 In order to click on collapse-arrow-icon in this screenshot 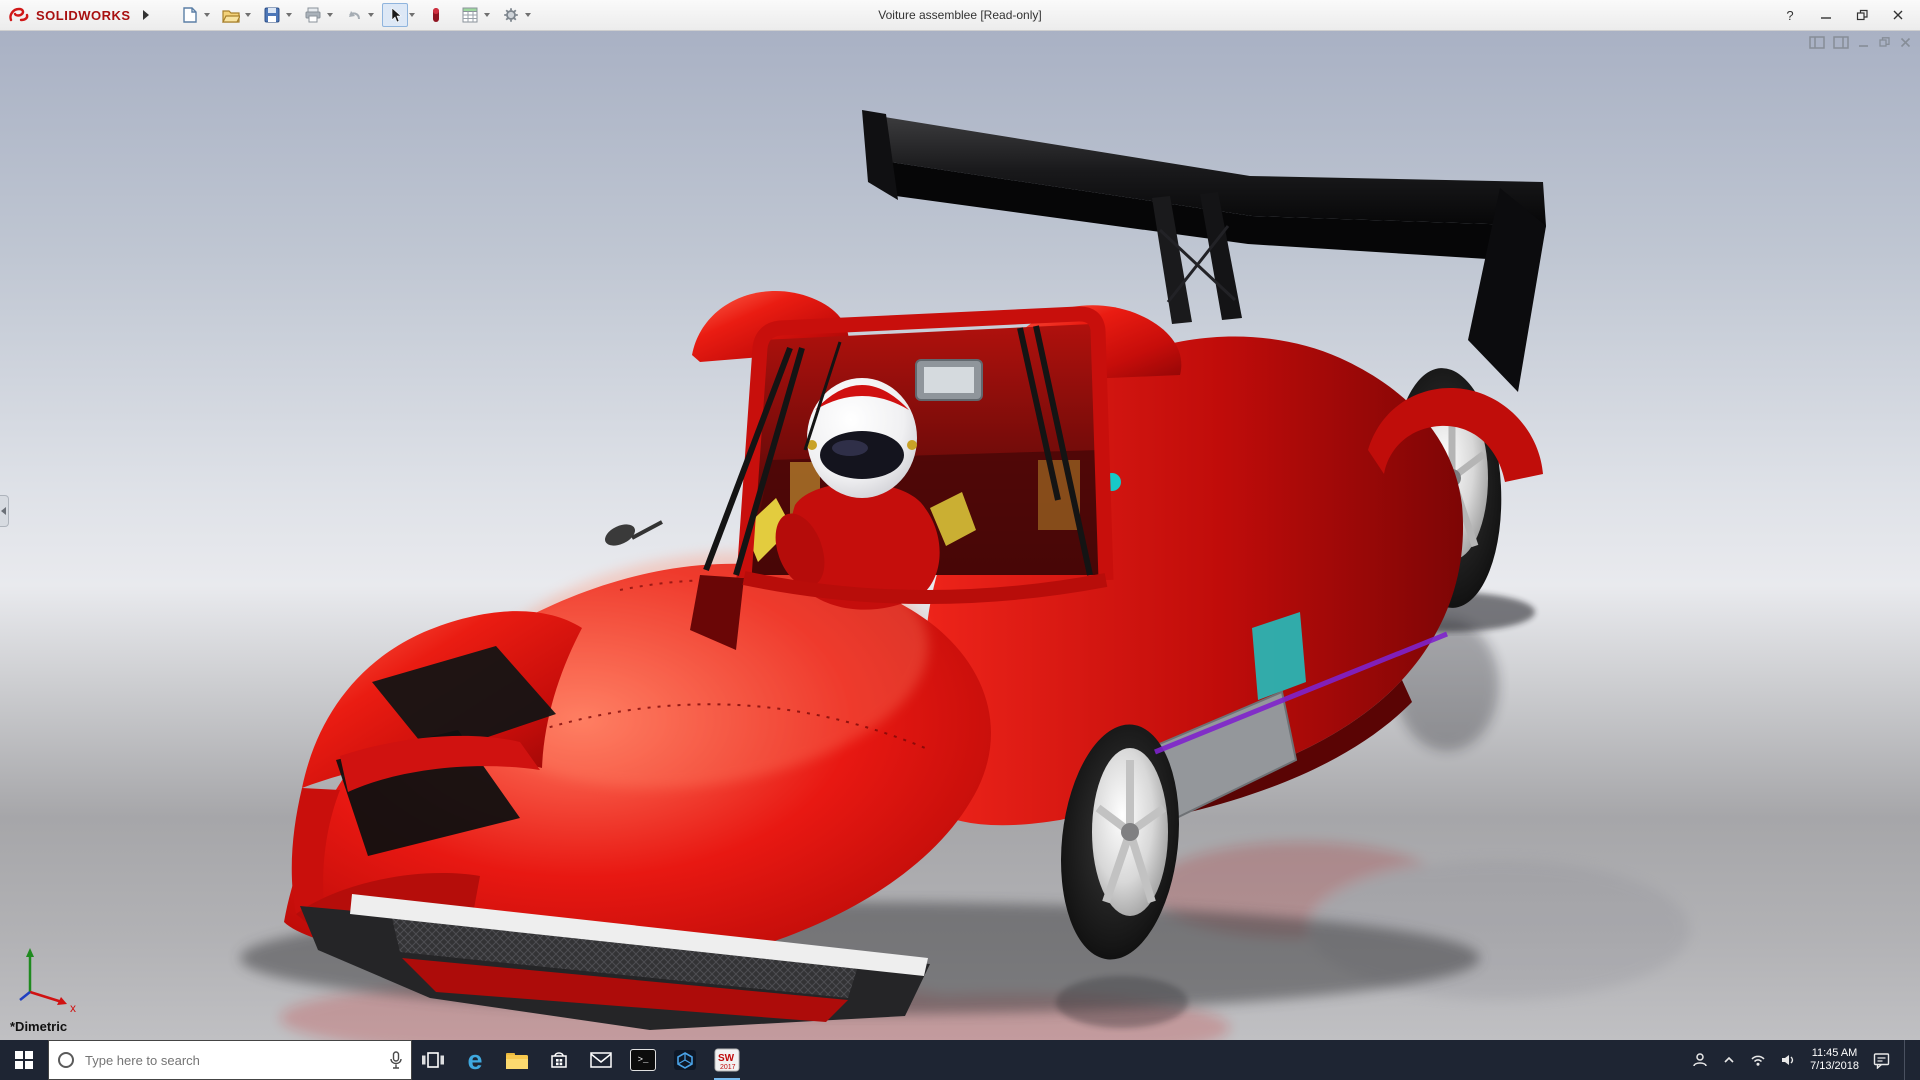, I will do `click(3, 510)`.